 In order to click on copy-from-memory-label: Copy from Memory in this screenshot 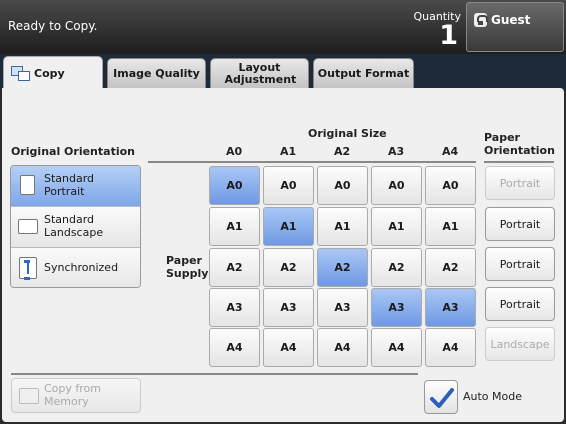, I will do `click(72, 395)`.